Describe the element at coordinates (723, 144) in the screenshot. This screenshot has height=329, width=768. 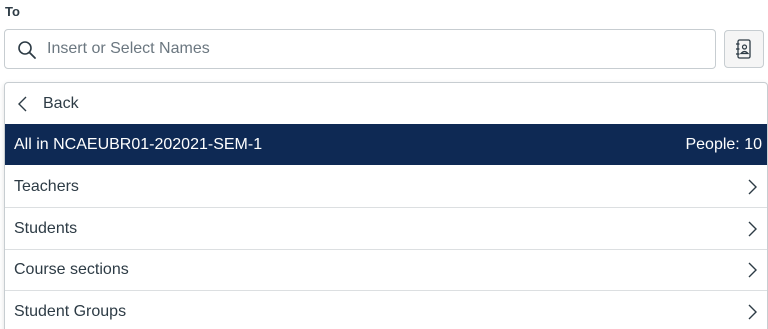
I see `people-count: People: 10` at that location.